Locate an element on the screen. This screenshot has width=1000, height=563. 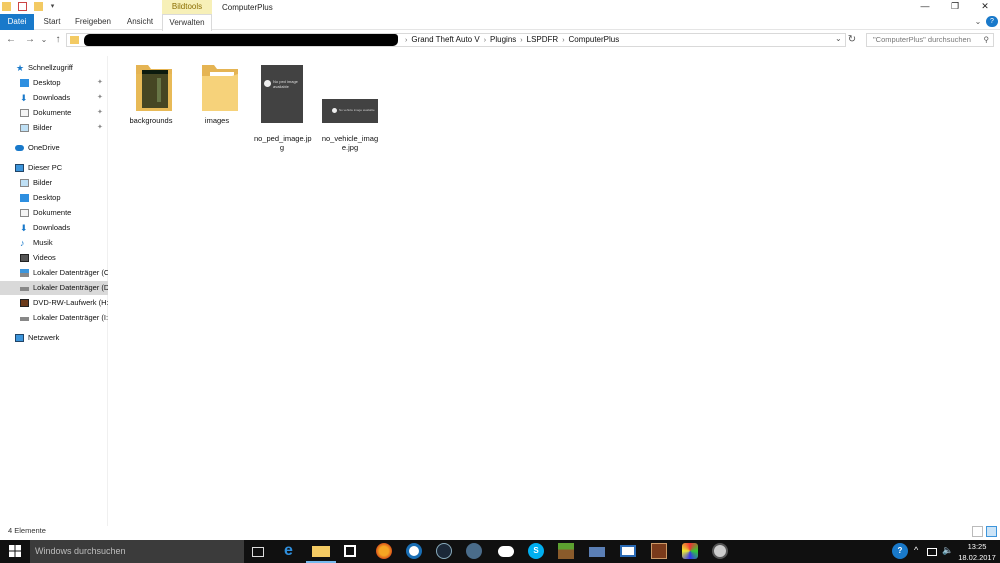
up-button: ↑ is located at coordinates (58, 40).